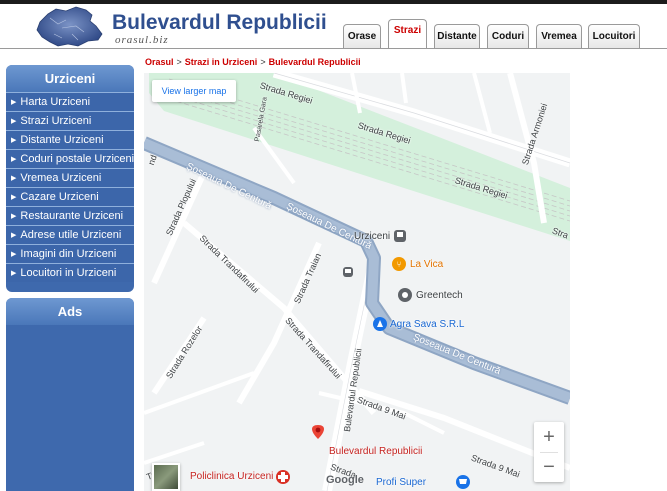 The height and width of the screenshot is (491, 667). I want to click on tab-orase: Orase, so click(362, 36).